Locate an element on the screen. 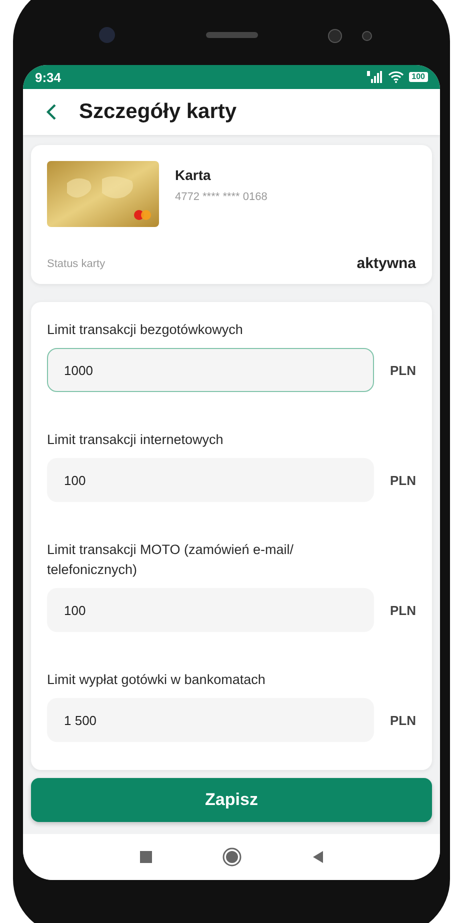 This screenshot has height=923, width=463. wifi-icon is located at coordinates (396, 77).